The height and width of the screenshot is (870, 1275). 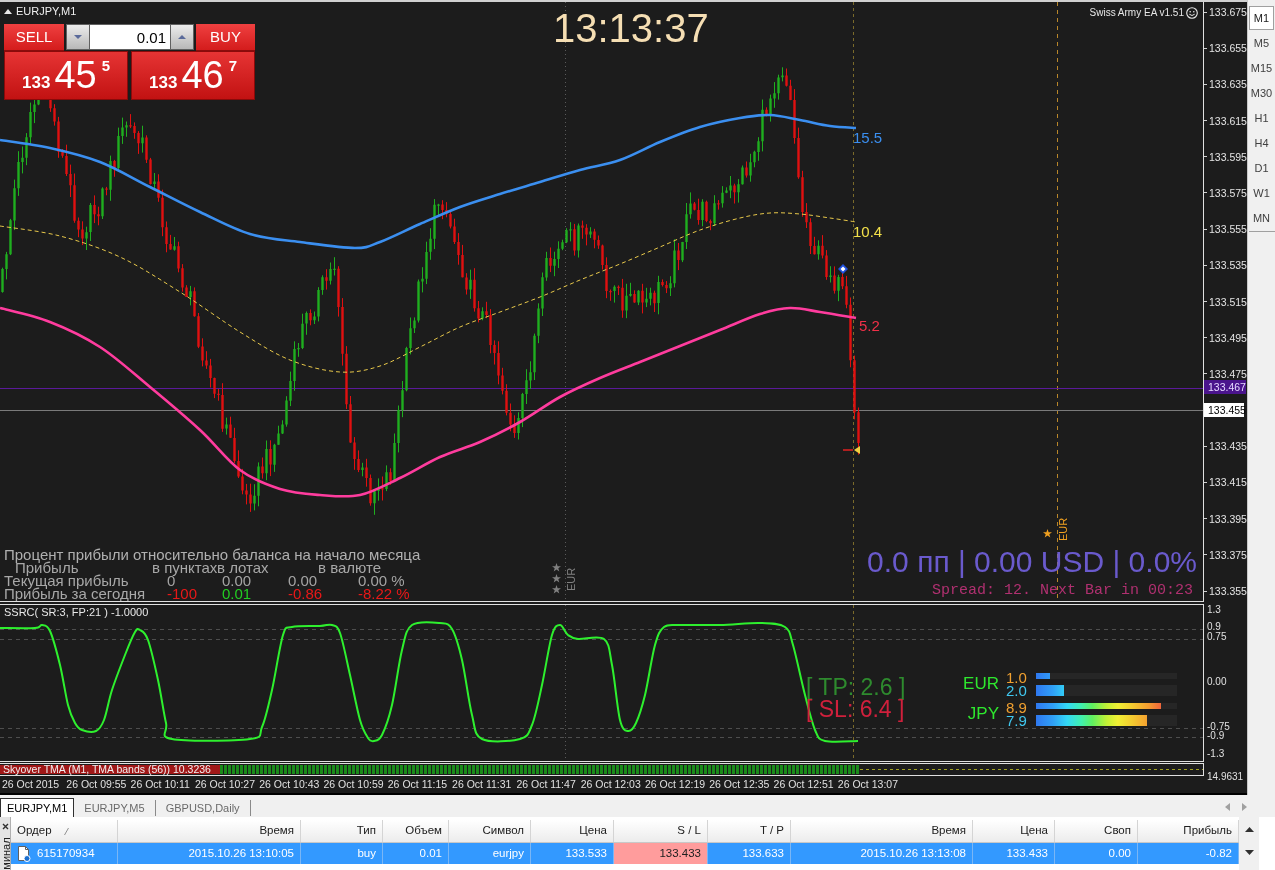 What do you see at coordinates (66, 853) in the screenshot?
I see `order-number: 615170934` at bounding box center [66, 853].